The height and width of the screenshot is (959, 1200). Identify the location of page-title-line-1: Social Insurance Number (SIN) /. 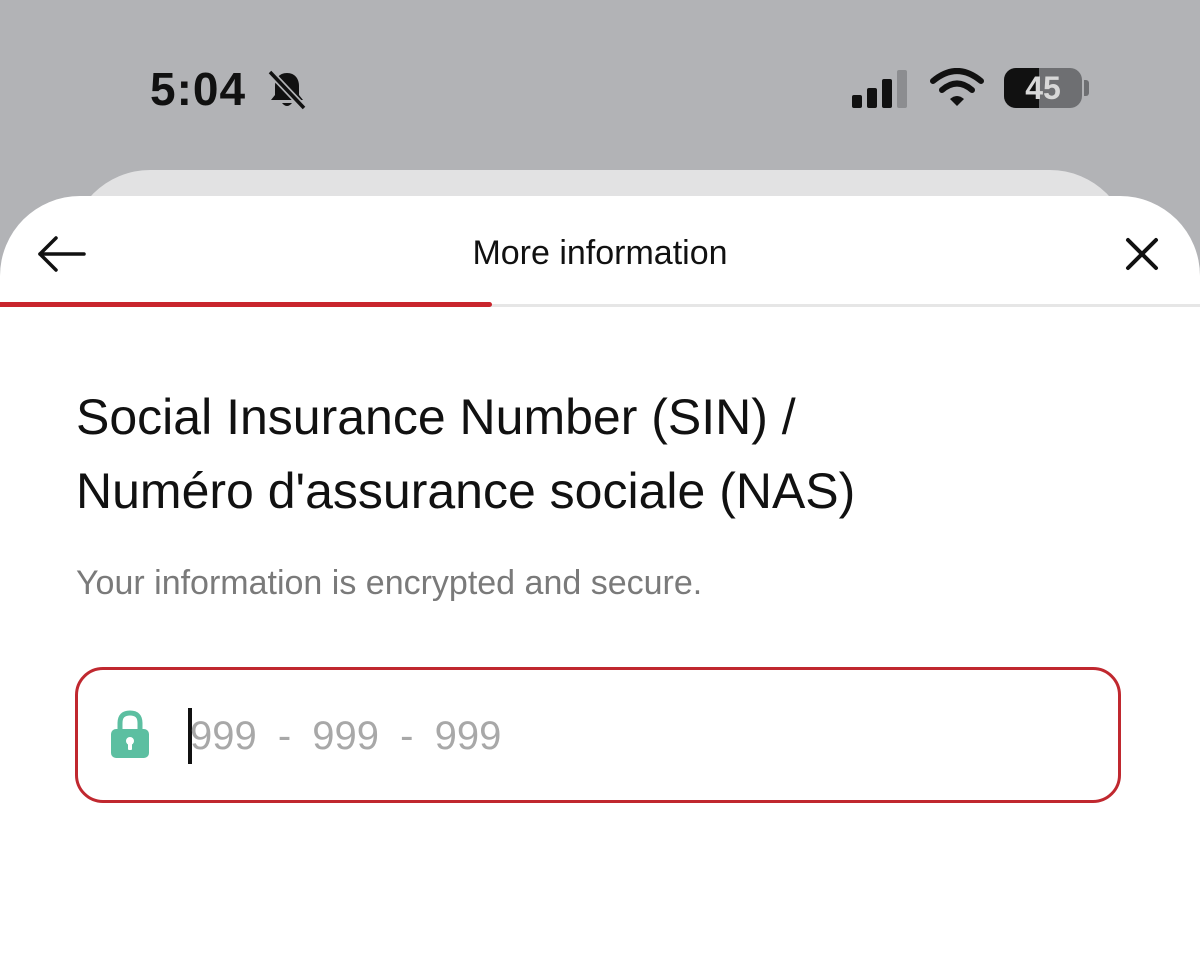
(436, 417).